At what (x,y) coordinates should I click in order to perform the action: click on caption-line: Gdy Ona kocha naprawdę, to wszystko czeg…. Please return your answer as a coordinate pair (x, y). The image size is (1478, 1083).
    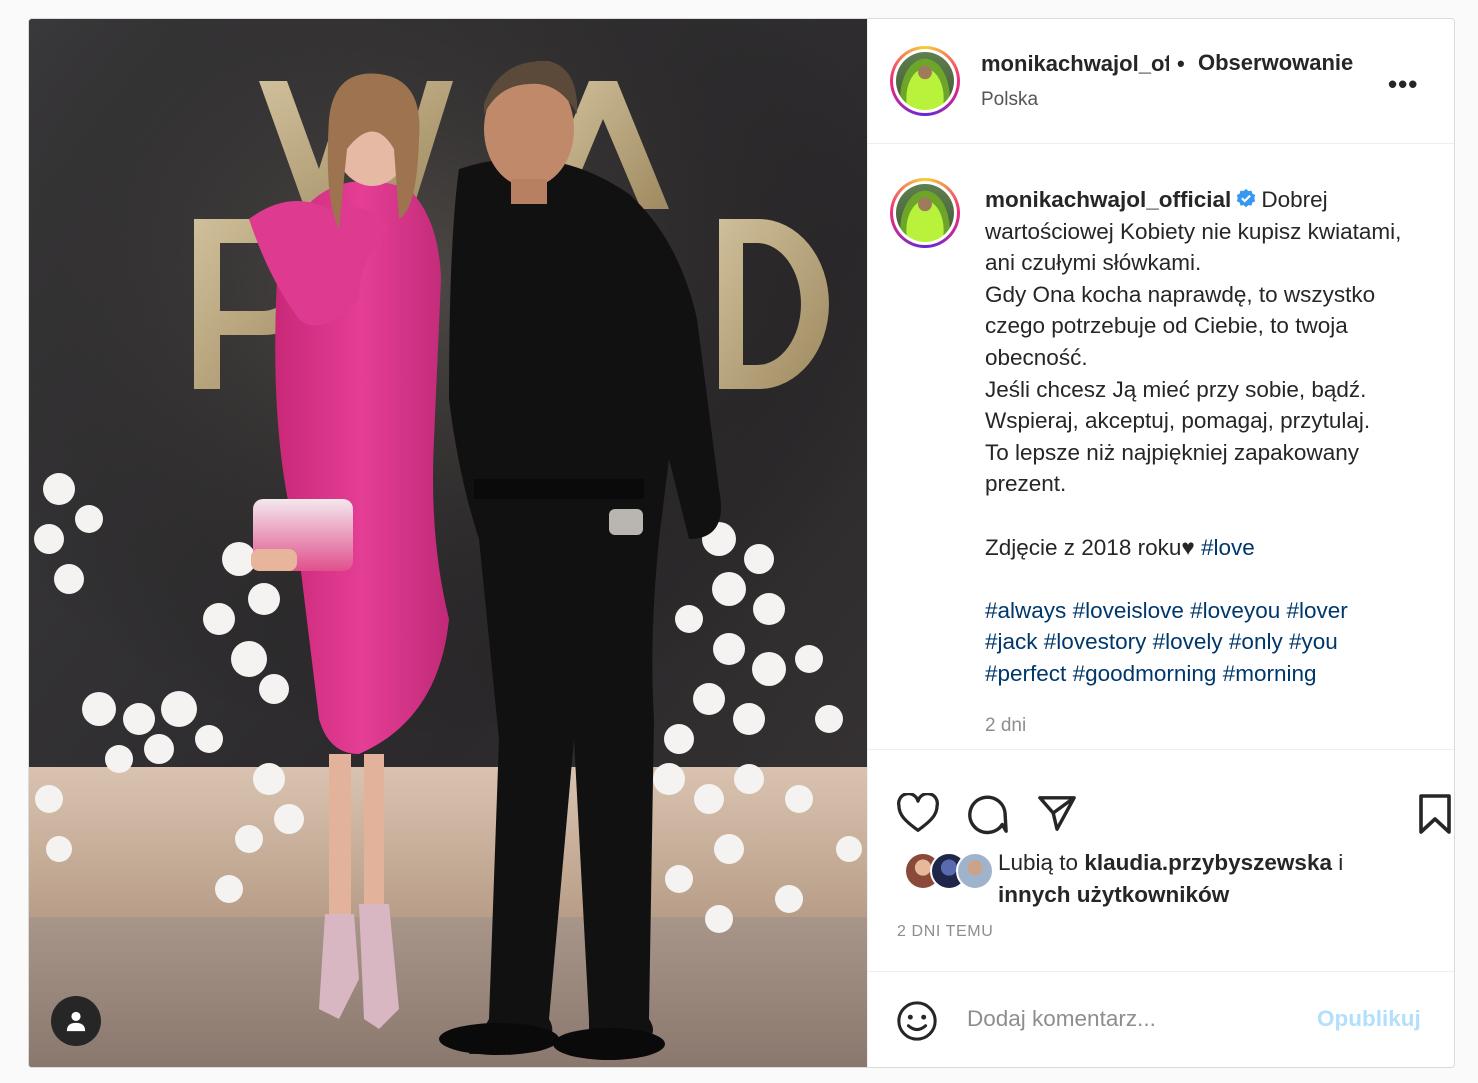
    Looking at the image, I should click on (1180, 325).